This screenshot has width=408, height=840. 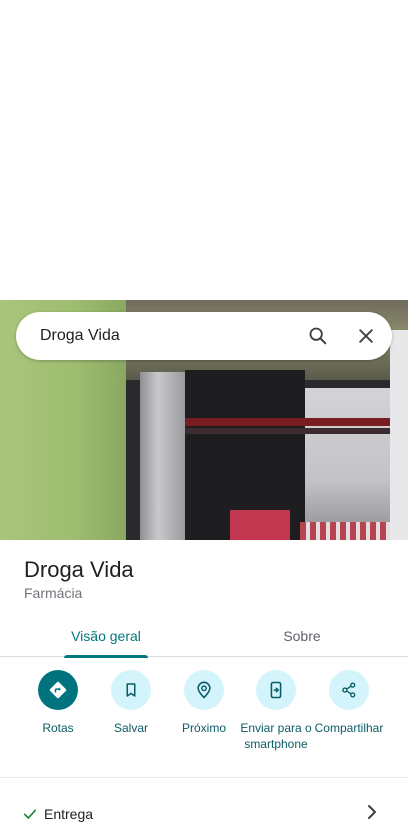 I want to click on send-to-phone-button: Enviar para o smartphone, so click(x=276, y=711).